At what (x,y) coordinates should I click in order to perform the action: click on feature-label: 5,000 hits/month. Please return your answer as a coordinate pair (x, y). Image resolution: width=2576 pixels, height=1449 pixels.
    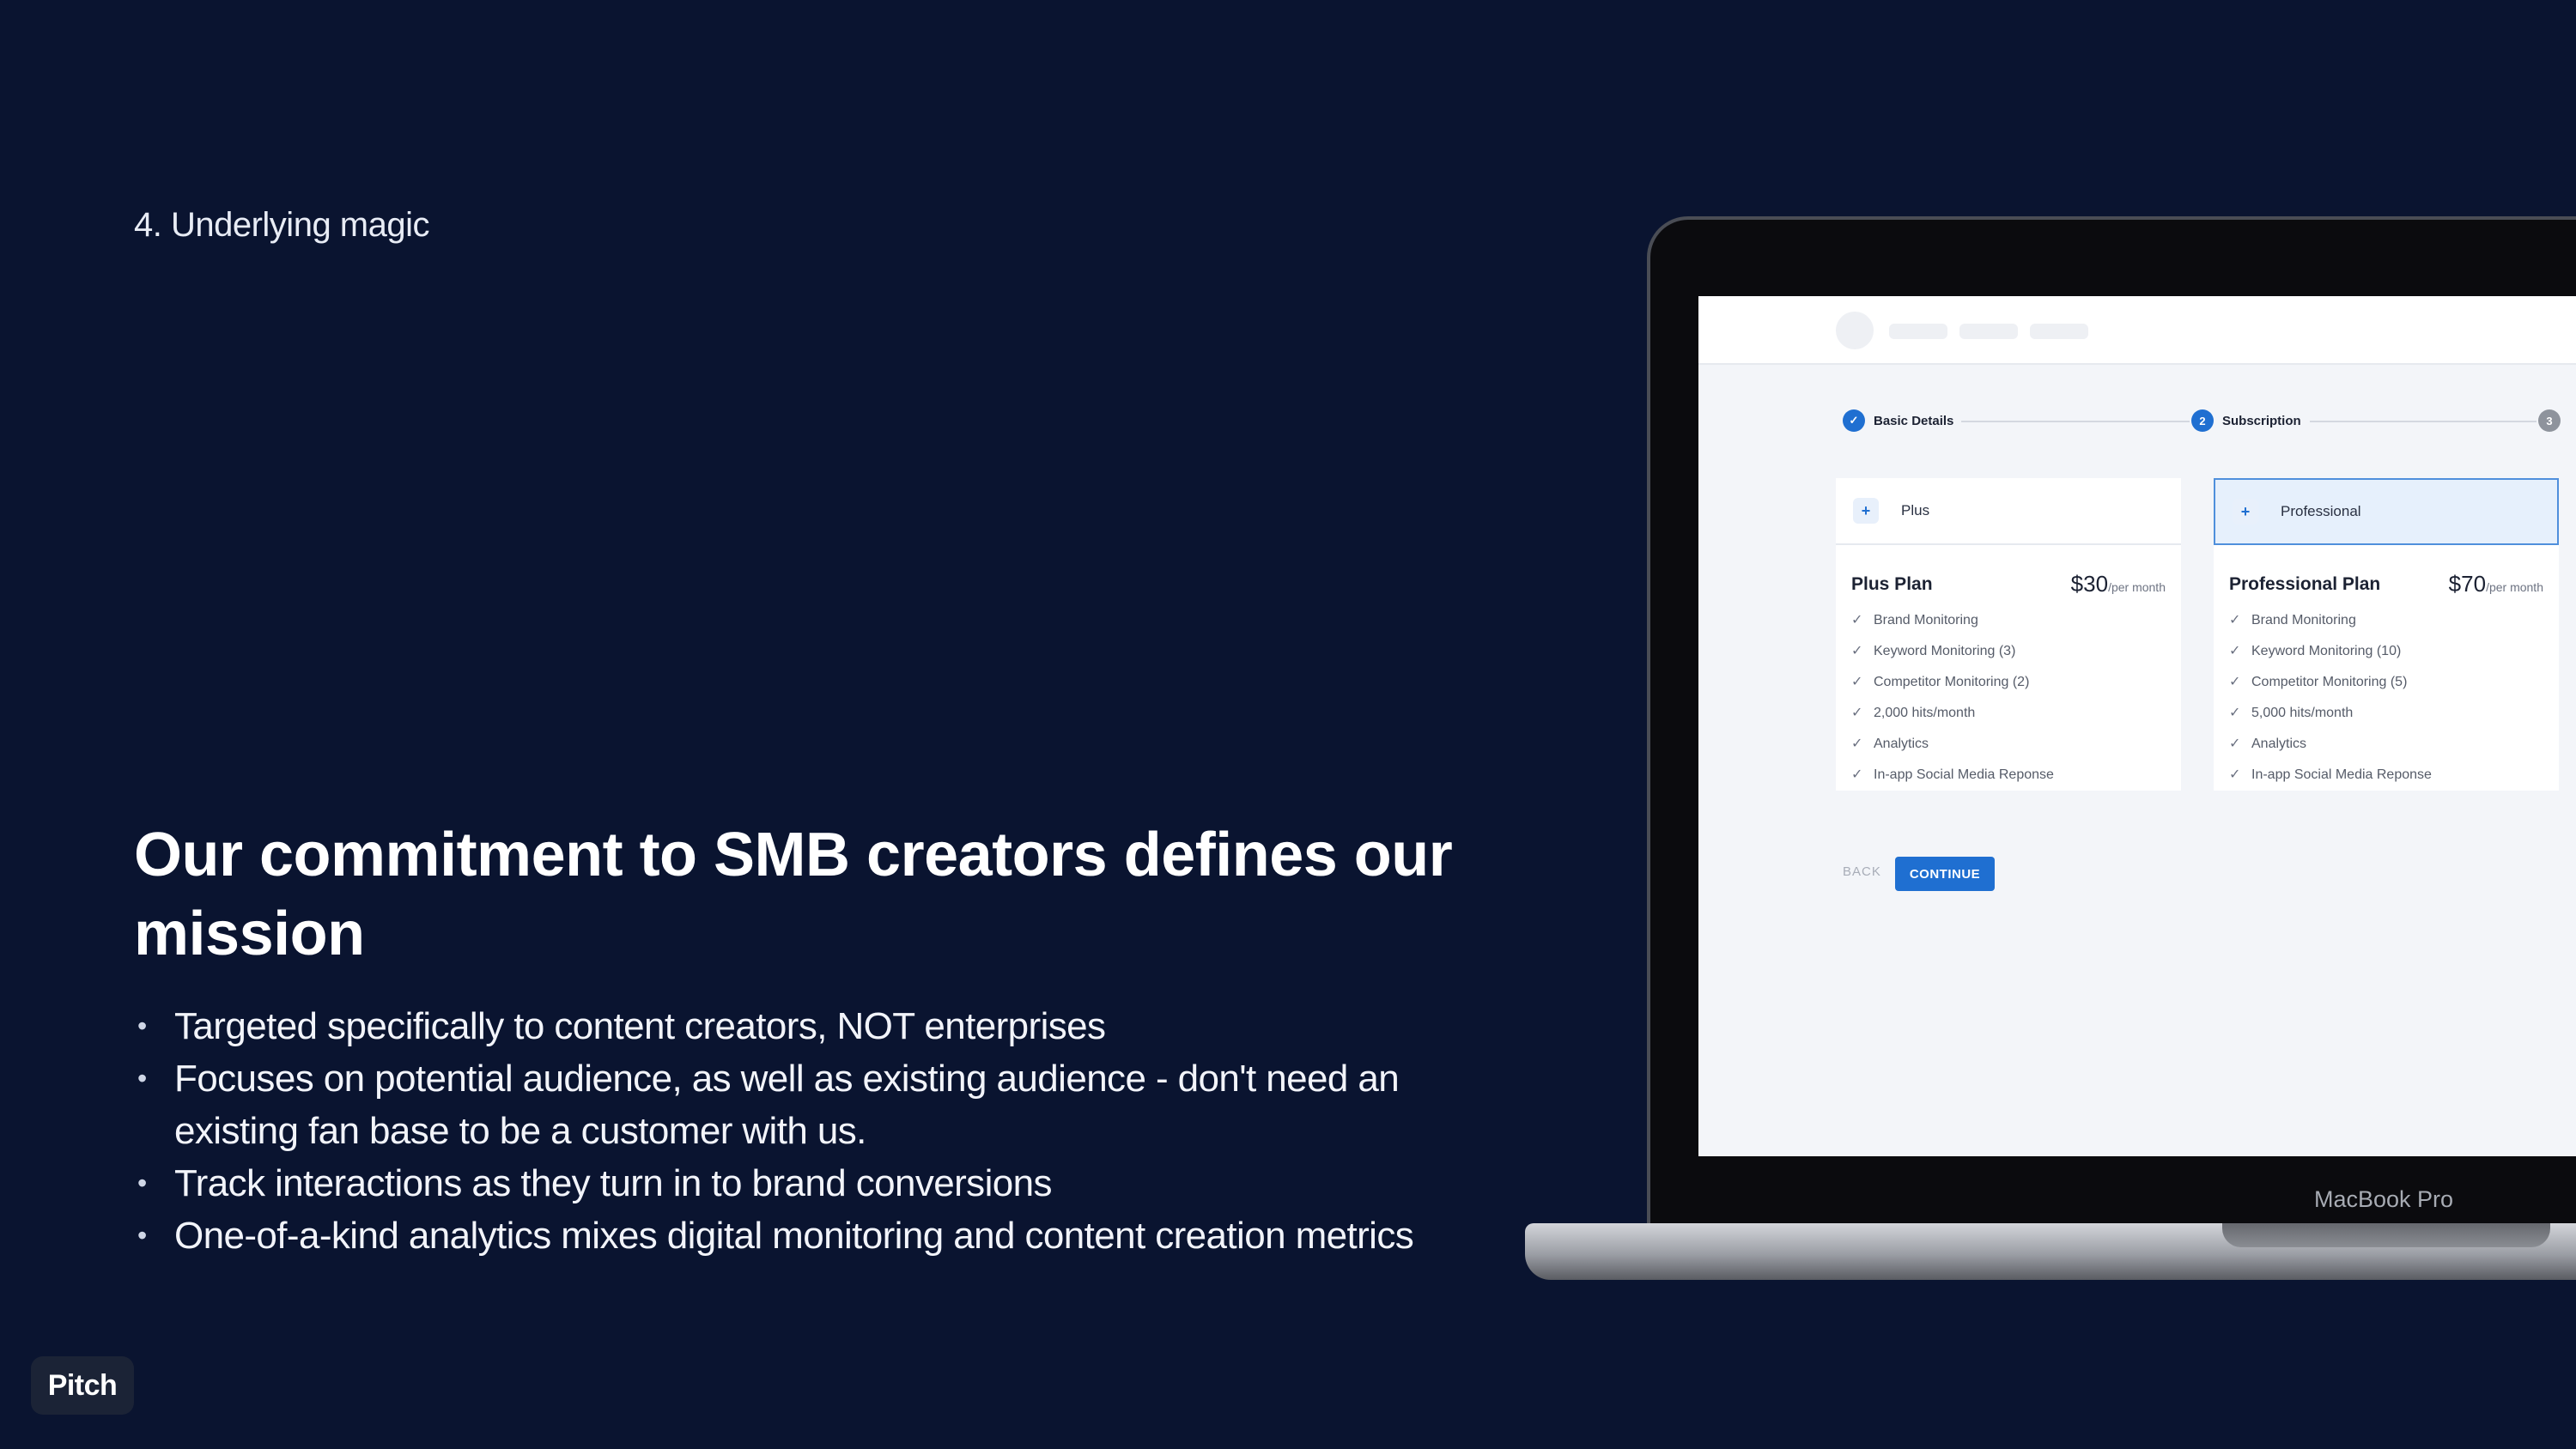
    Looking at the image, I should click on (2302, 713).